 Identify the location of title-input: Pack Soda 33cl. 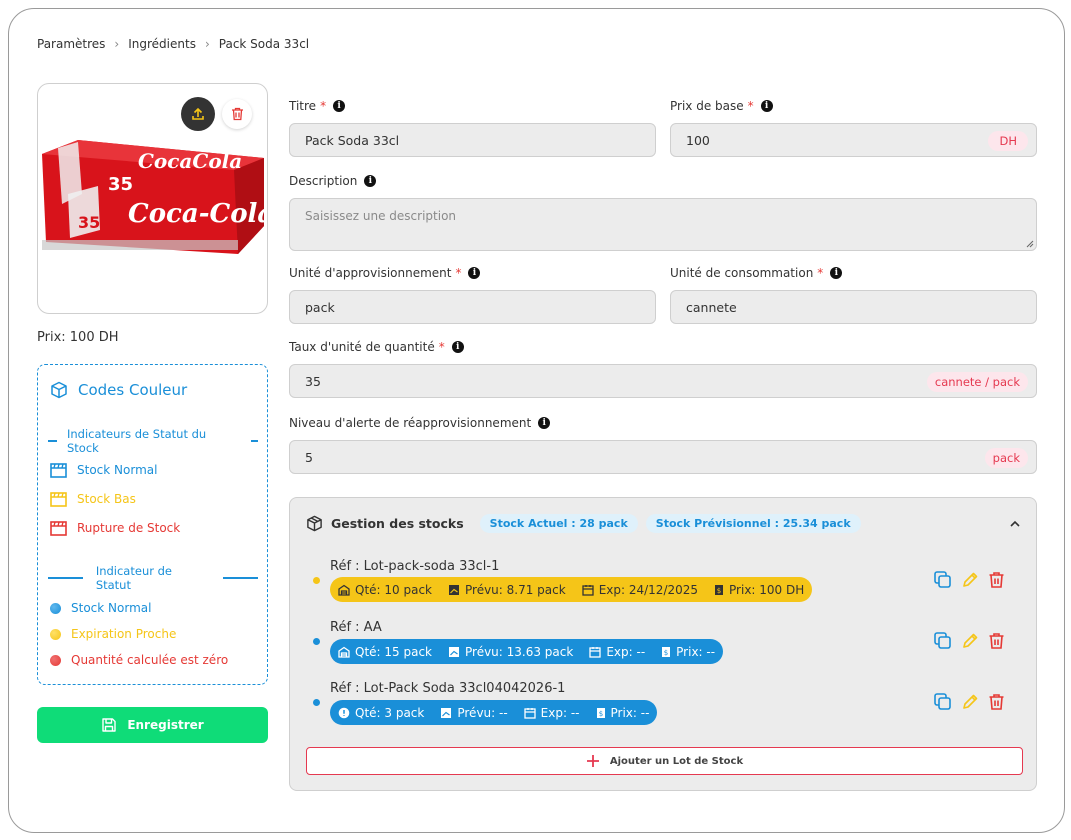
(472, 140).